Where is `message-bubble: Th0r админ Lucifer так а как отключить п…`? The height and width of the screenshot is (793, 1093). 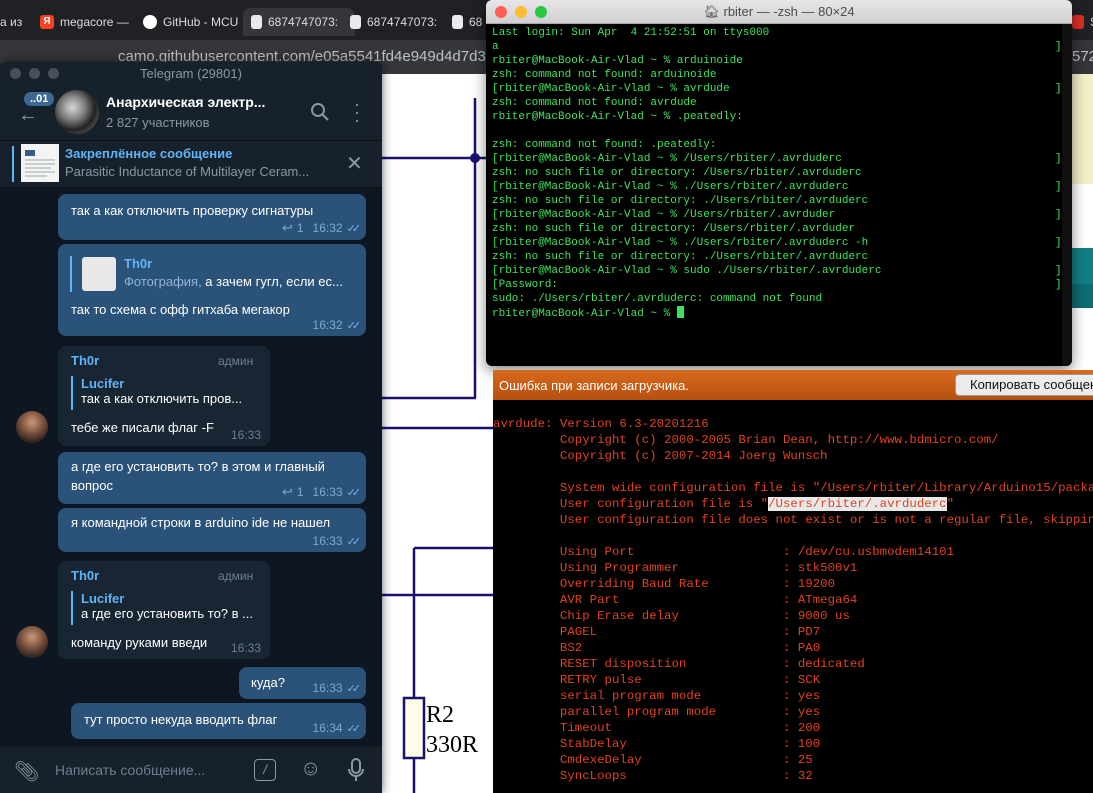
message-bubble: Th0r админ Lucifer так а как отключить п… is located at coordinates (164, 396).